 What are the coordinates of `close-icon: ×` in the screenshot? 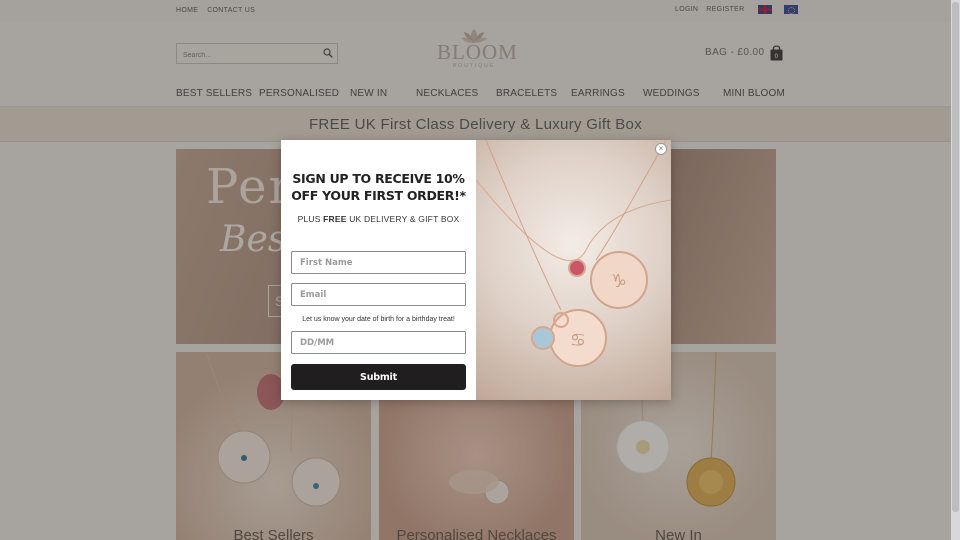 It's located at (661, 149).